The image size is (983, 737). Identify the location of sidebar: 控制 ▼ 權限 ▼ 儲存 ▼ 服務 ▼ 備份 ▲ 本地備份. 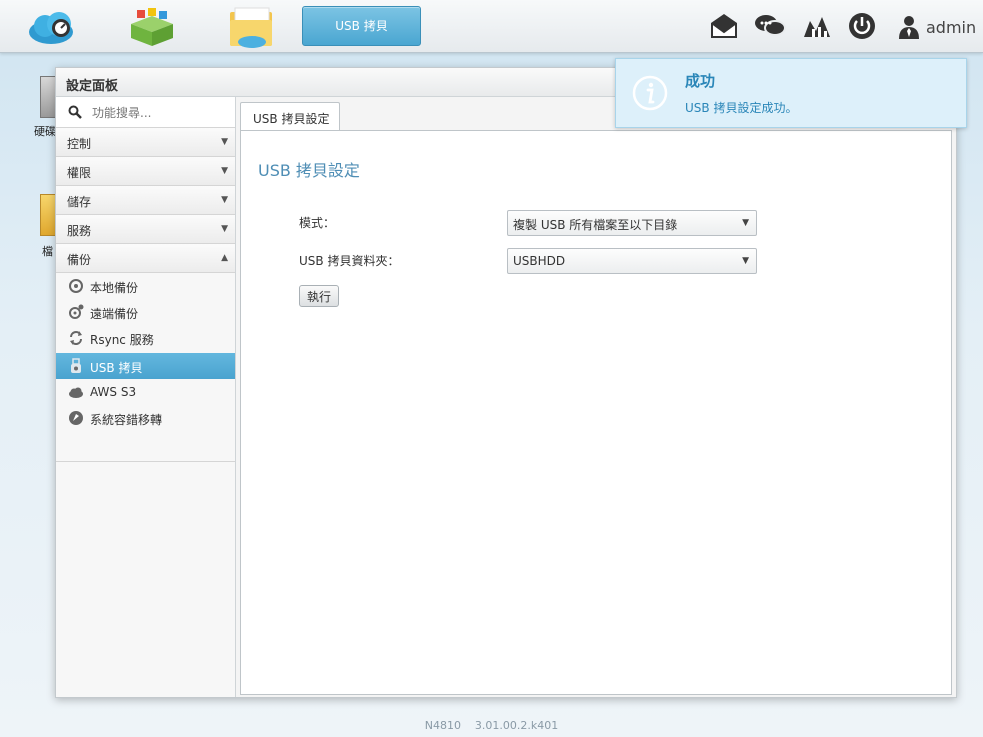
(146, 397).